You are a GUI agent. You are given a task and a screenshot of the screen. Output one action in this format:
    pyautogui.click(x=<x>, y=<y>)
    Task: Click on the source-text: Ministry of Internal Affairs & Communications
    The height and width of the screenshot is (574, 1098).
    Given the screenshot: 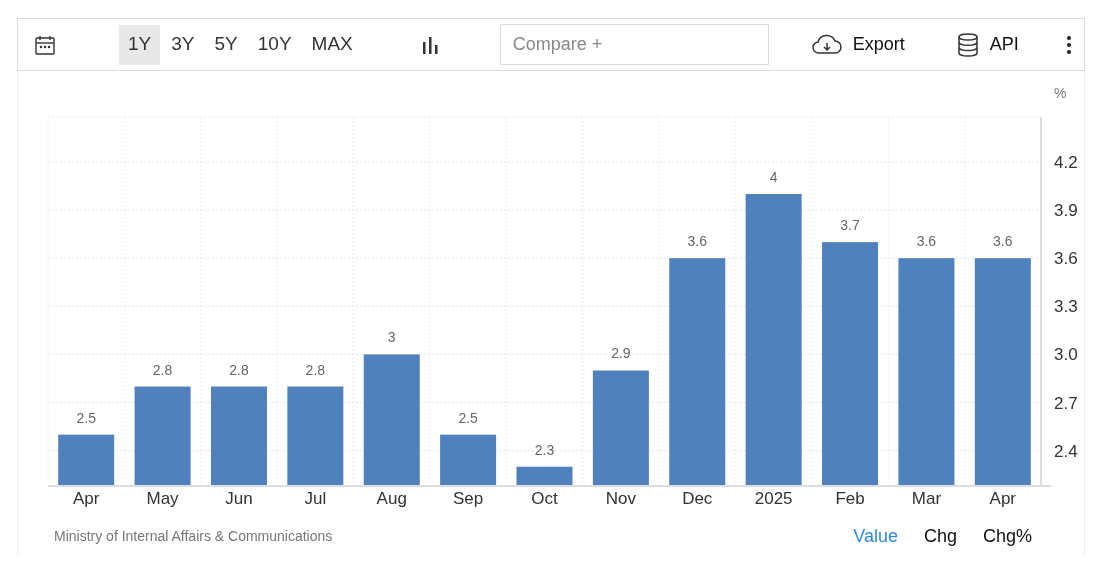 What is the action you would take?
    pyautogui.click(x=193, y=536)
    